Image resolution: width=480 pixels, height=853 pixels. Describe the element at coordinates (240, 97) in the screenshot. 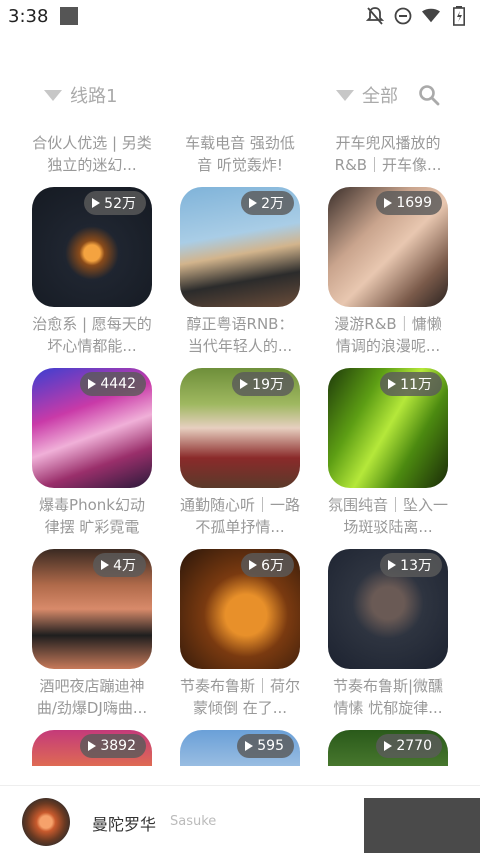

I see `filter-bar: 线路1 全部` at that location.